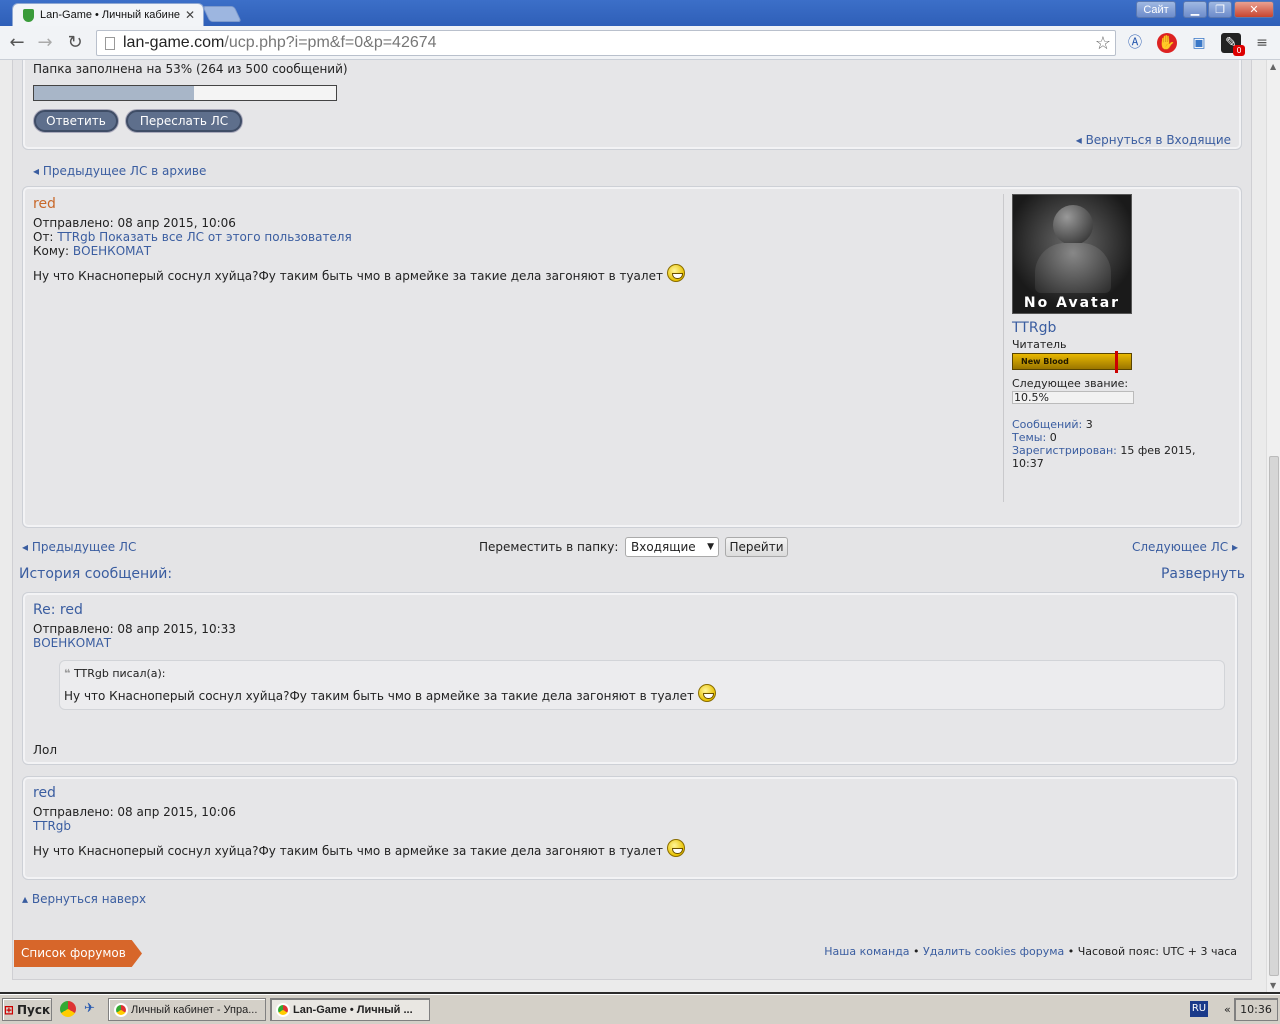 This screenshot has height=1024, width=1280. I want to click on sent-label: Отправлено:, so click(73, 223).